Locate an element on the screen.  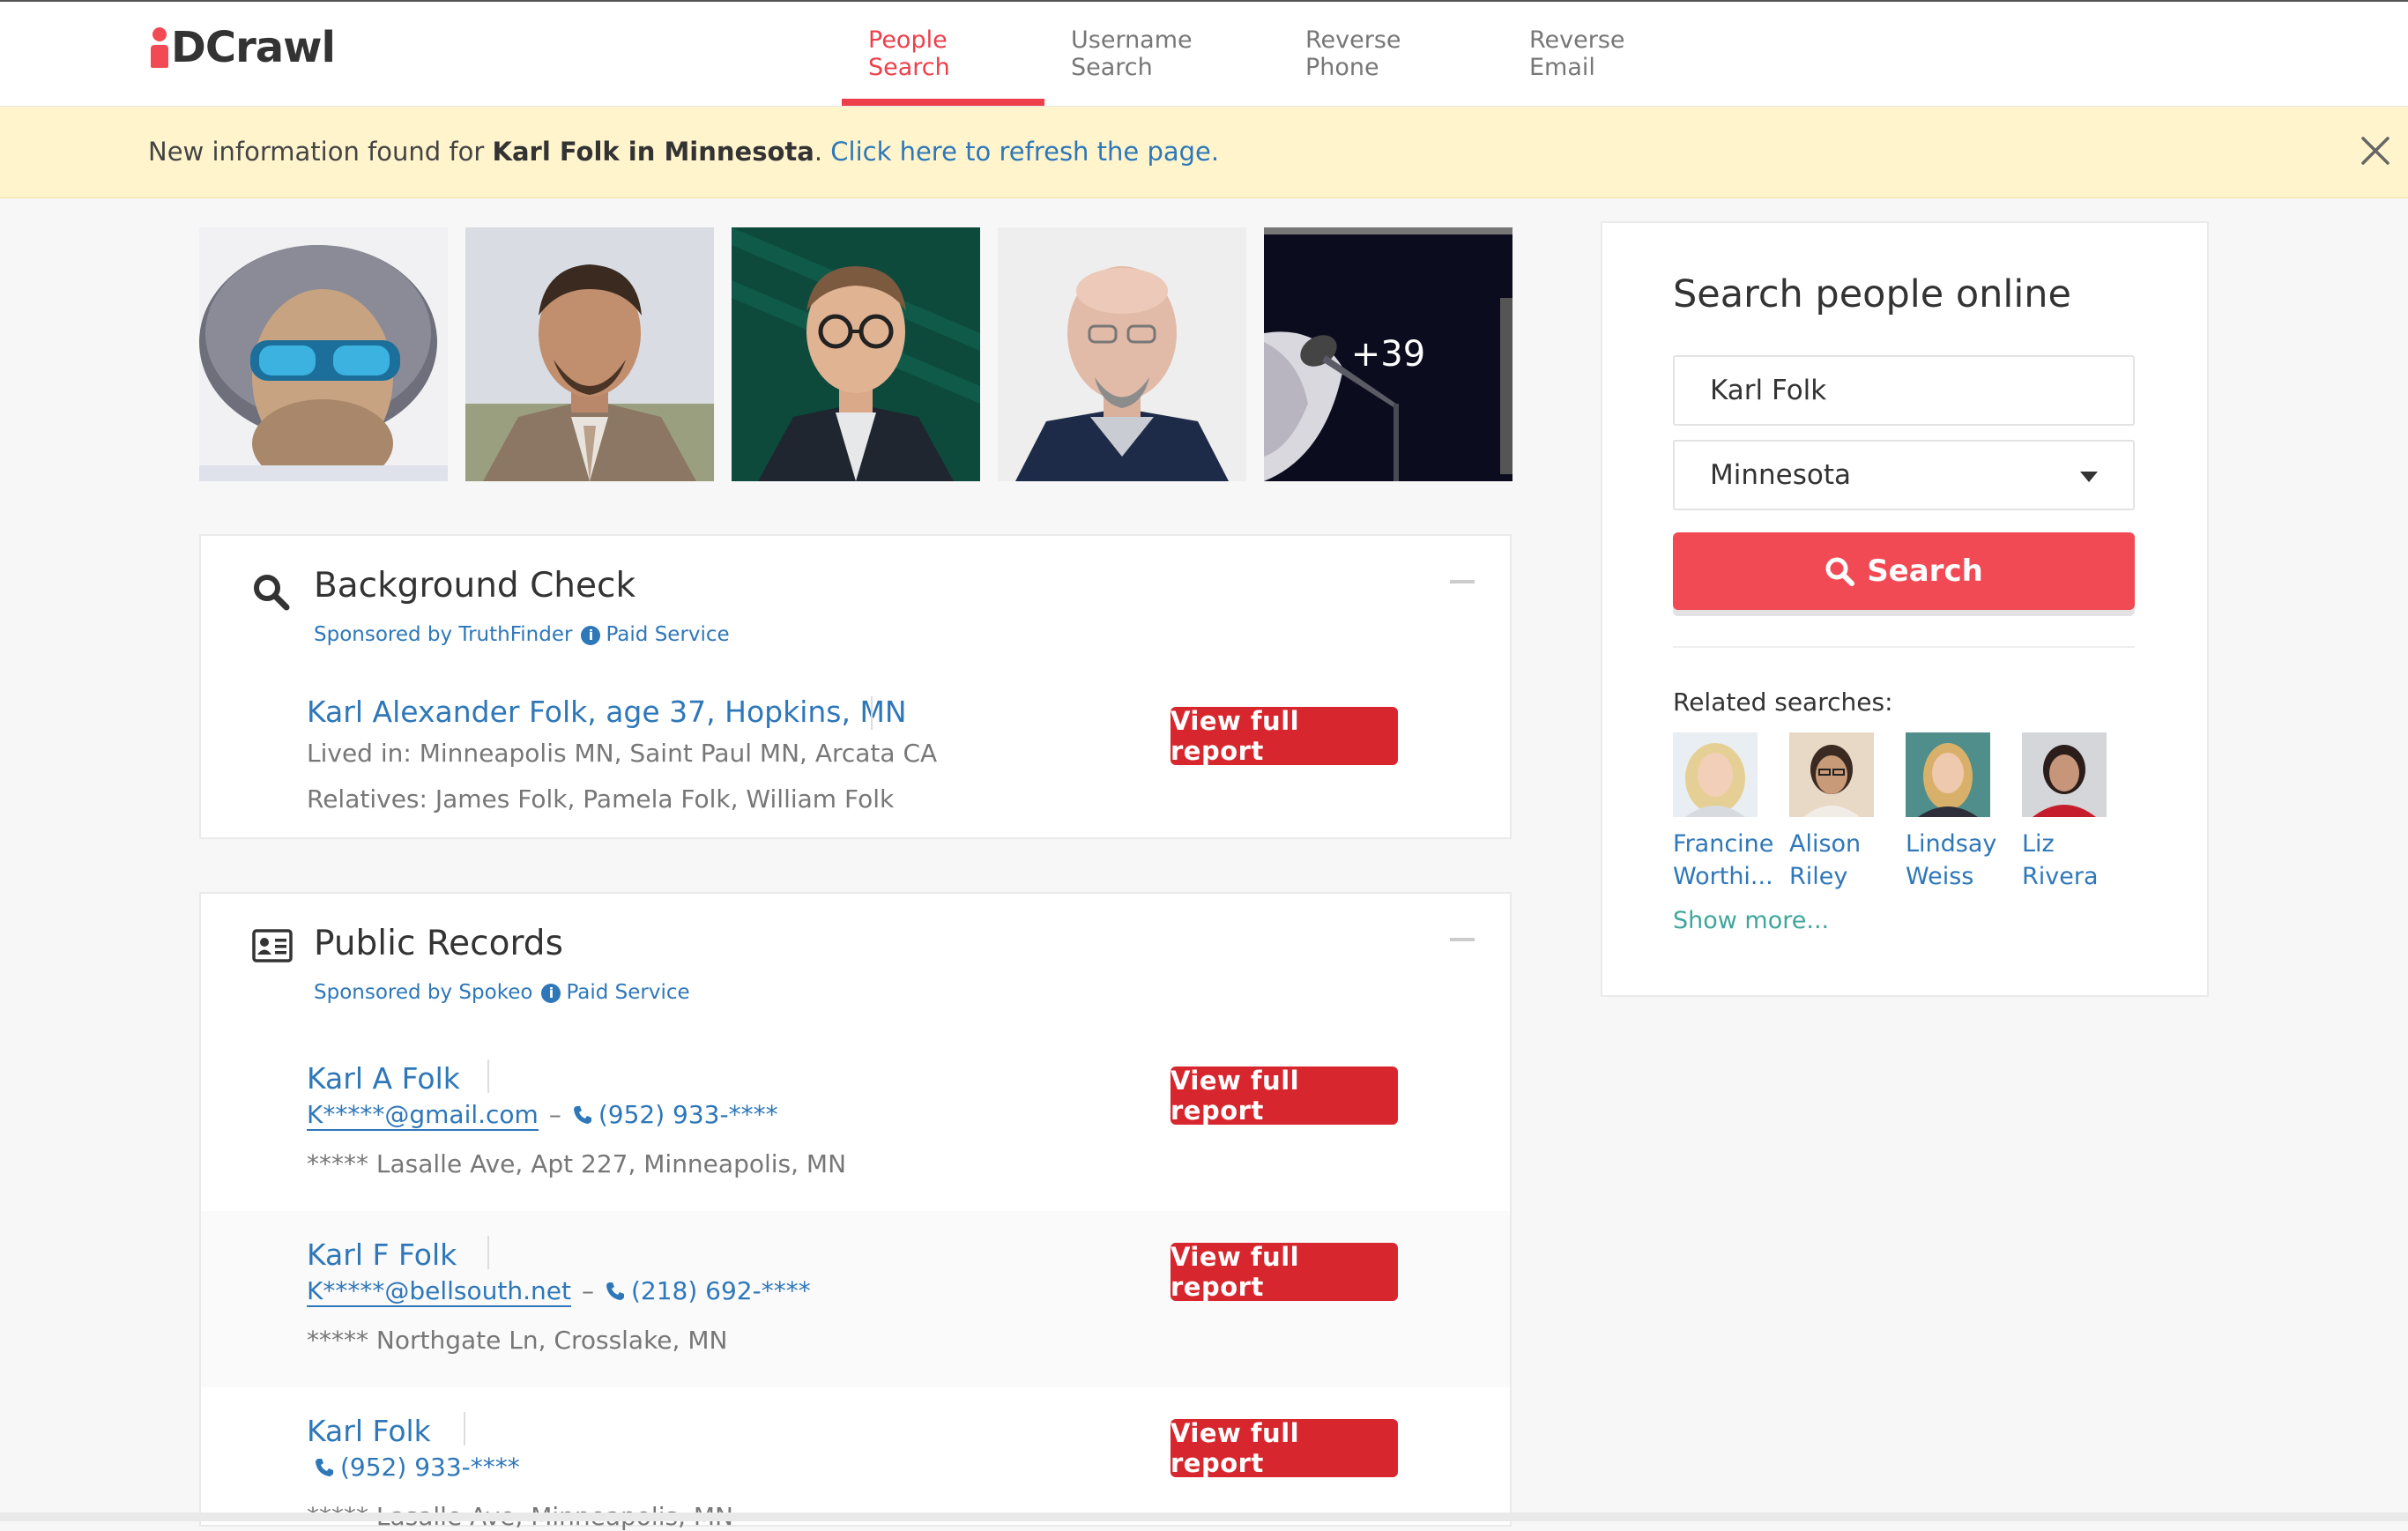
sponsor-line: Sponsored by TruthFinder i Paid Service is located at coordinates (522, 634).